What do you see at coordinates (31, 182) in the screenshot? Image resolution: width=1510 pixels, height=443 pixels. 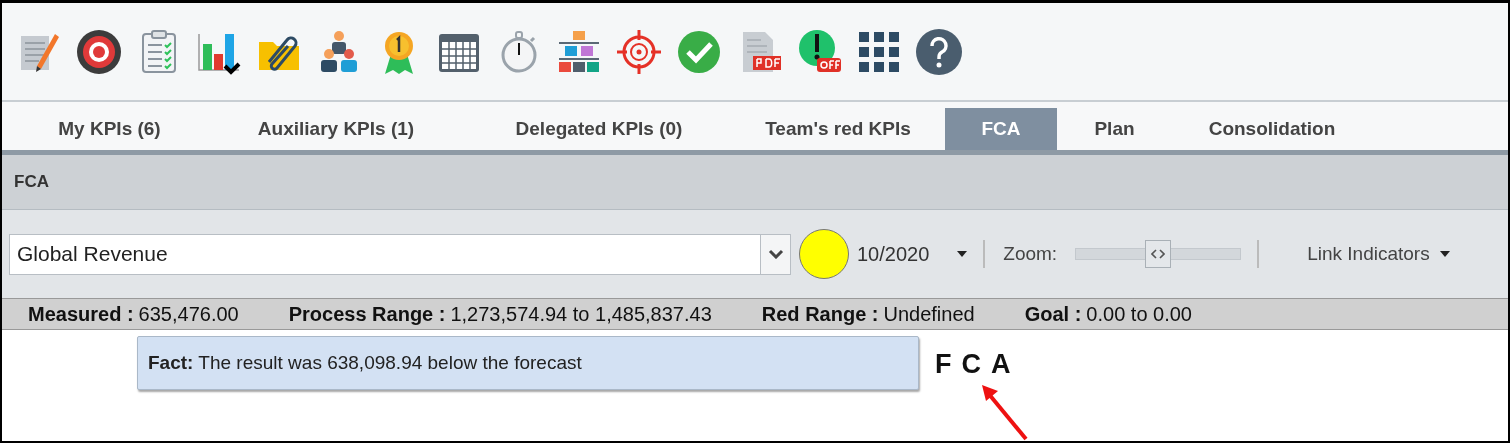 I see `panel-title: FCA` at bounding box center [31, 182].